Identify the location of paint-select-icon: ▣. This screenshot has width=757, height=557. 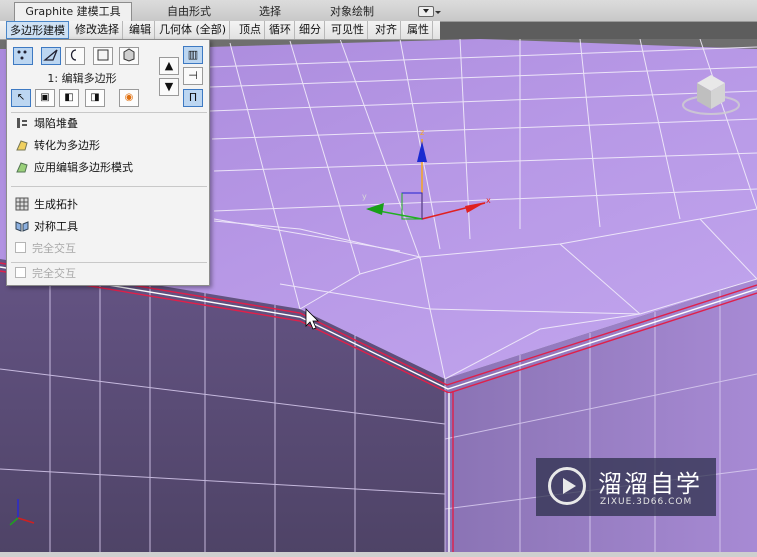
(45, 97).